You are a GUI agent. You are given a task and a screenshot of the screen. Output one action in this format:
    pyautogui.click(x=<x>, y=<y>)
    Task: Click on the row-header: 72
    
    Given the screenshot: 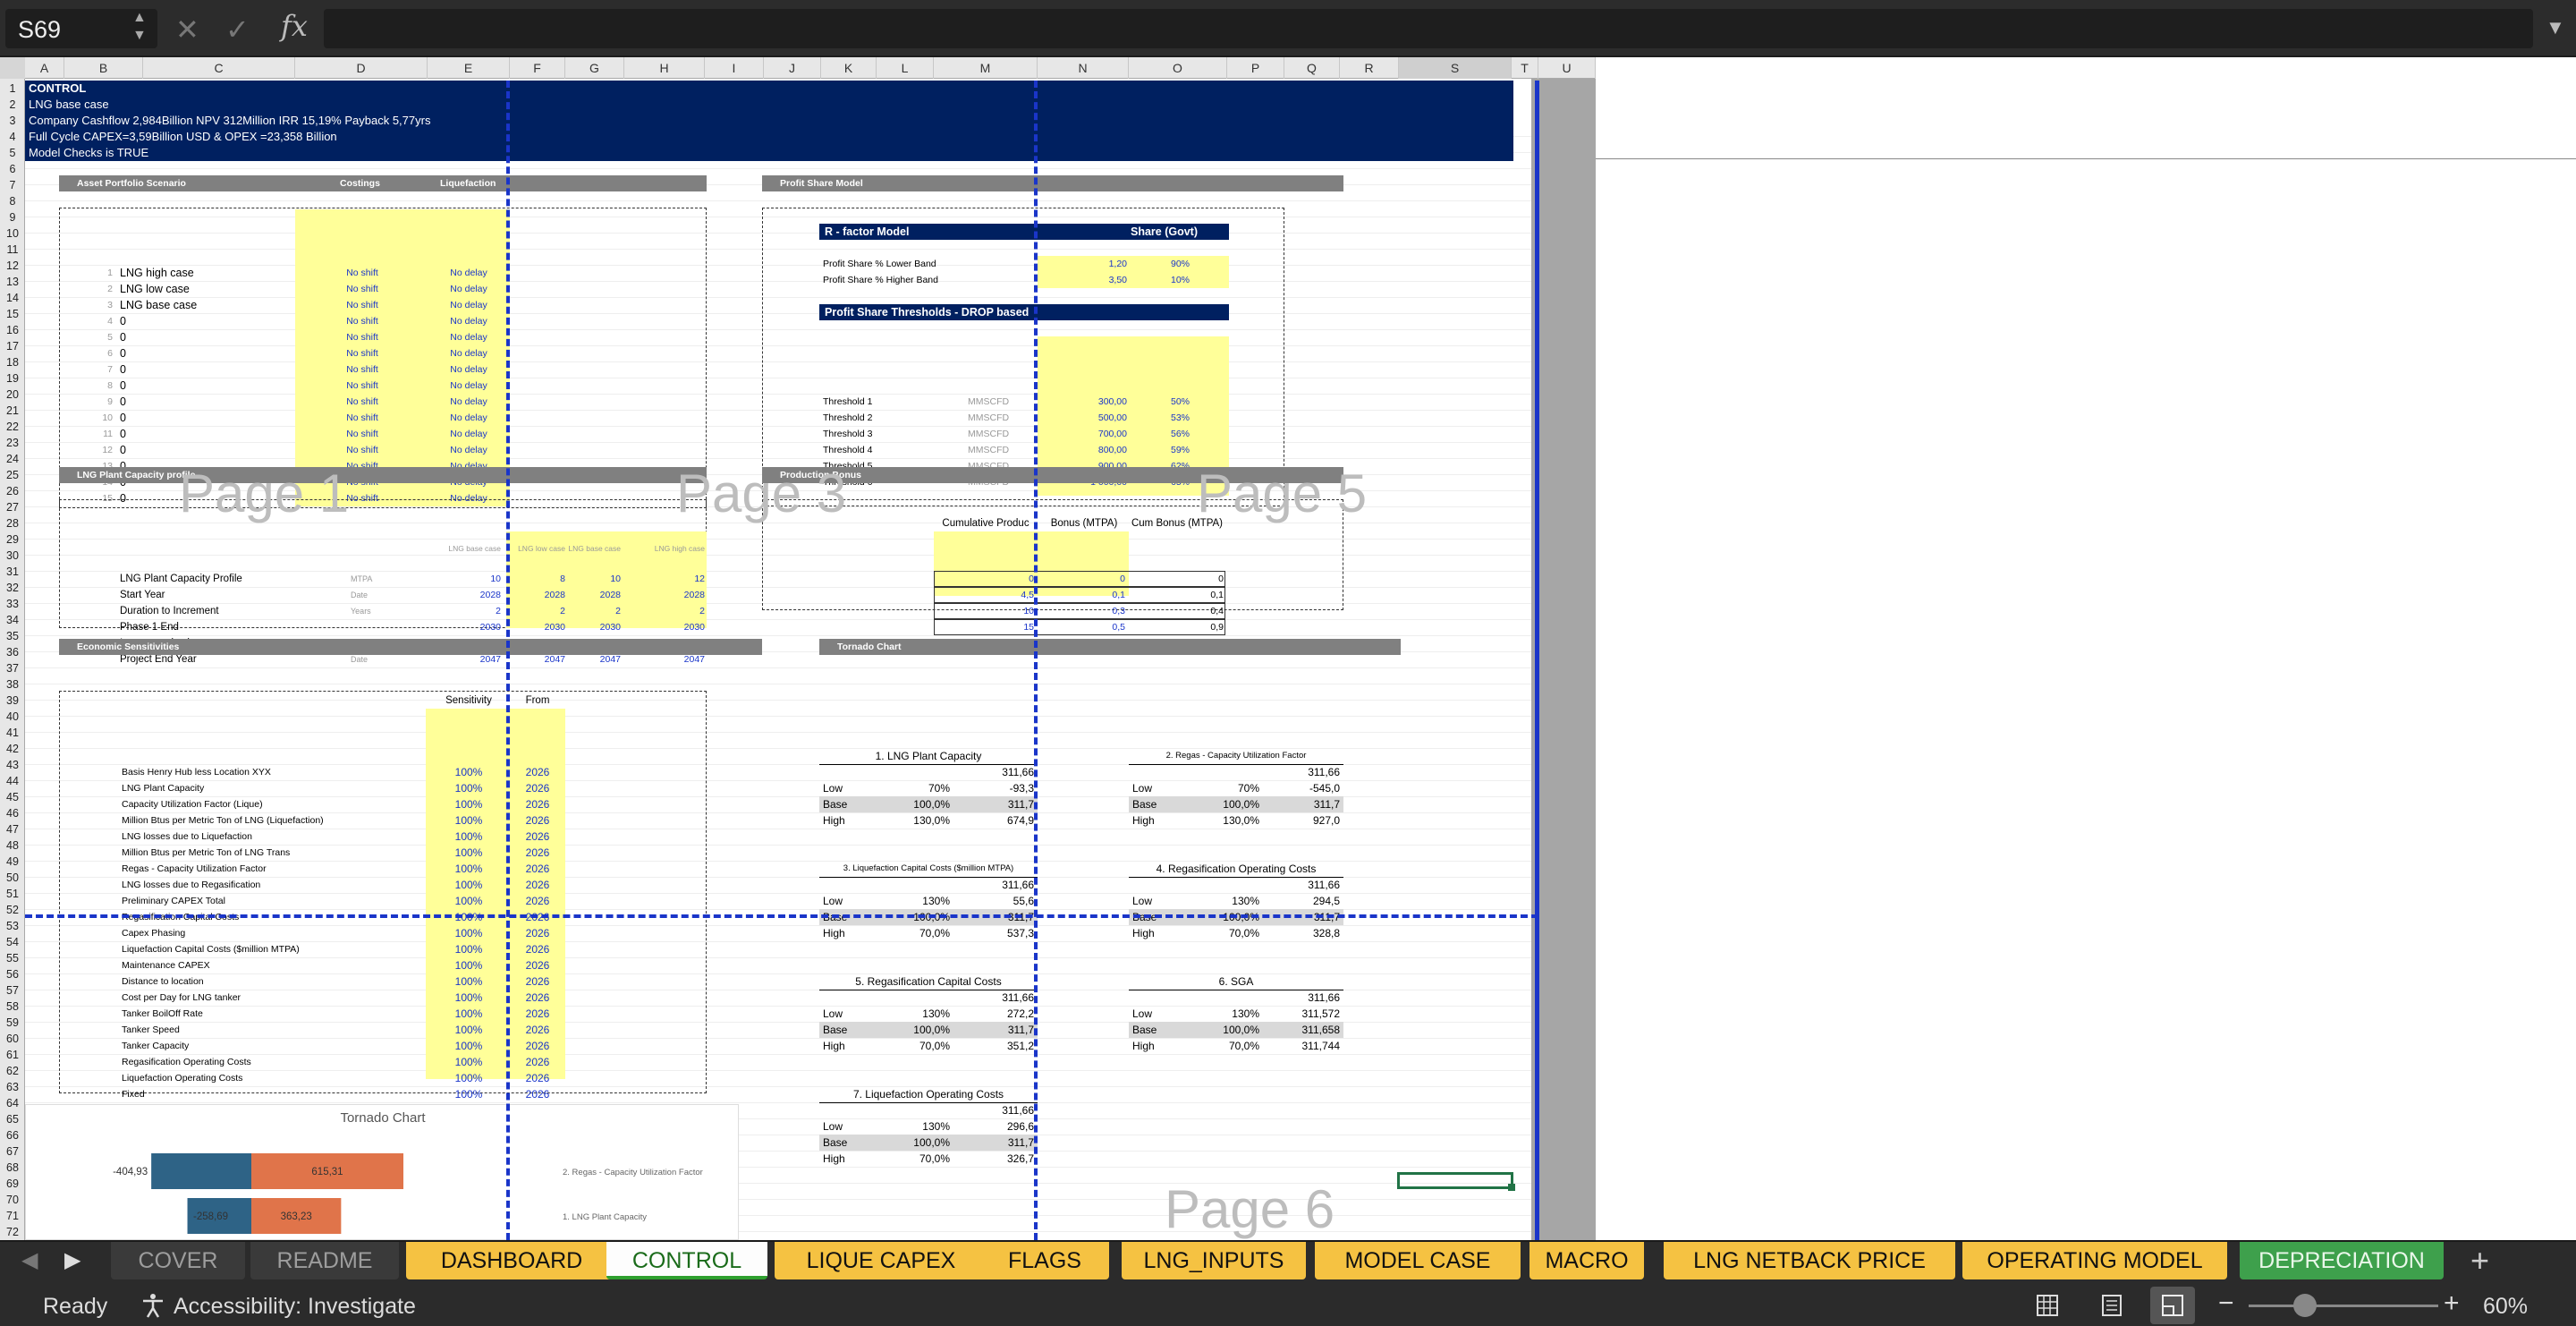 What is the action you would take?
    pyautogui.click(x=12, y=1232)
    